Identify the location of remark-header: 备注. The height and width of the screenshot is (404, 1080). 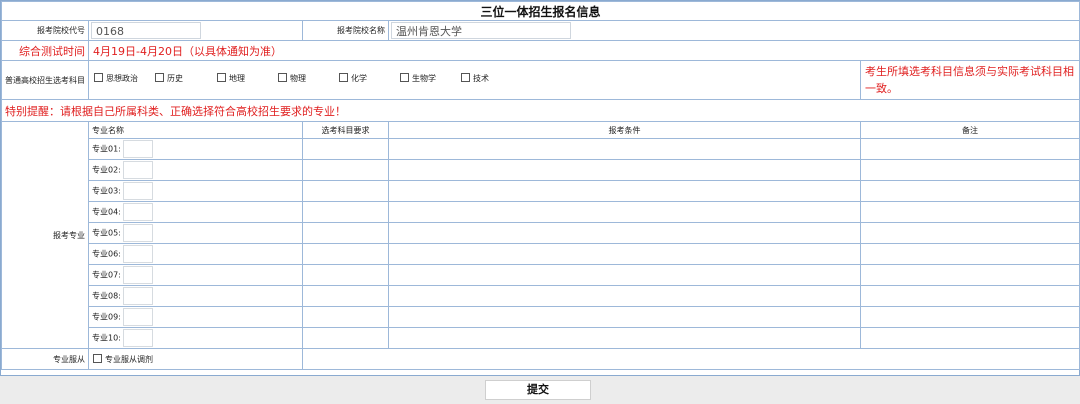
(970, 130).